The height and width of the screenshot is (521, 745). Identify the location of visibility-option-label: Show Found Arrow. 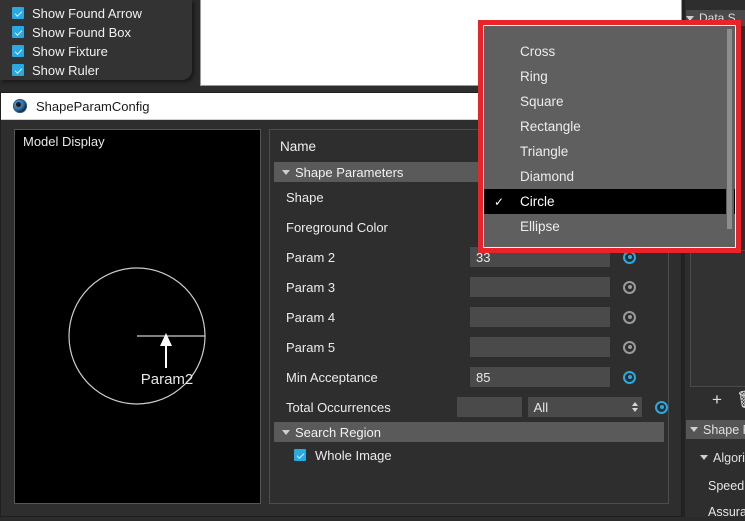
(87, 13).